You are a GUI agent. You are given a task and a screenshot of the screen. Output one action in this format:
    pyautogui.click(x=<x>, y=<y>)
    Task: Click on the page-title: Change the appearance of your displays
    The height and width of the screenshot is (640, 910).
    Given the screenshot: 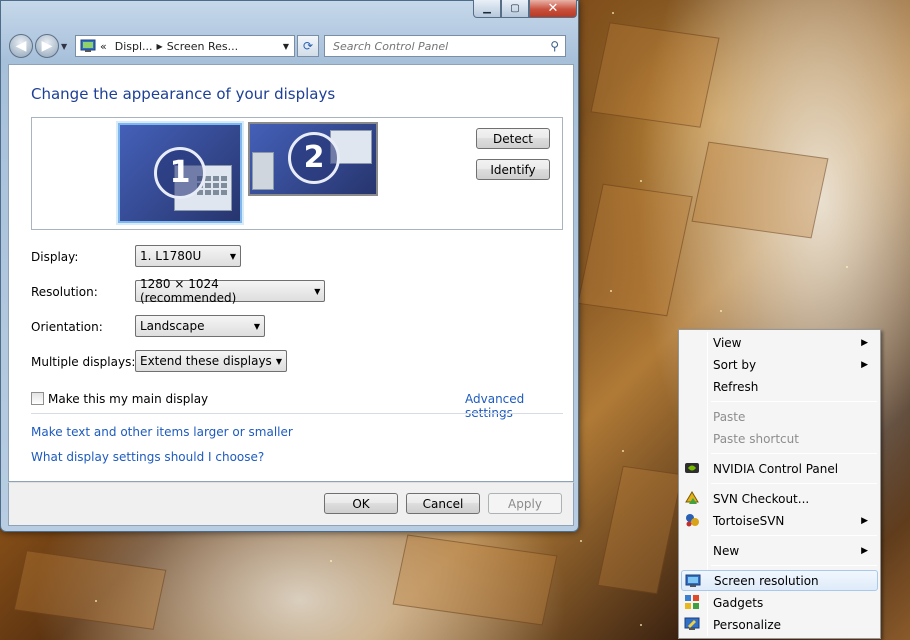 What is the action you would take?
    pyautogui.click(x=183, y=94)
    